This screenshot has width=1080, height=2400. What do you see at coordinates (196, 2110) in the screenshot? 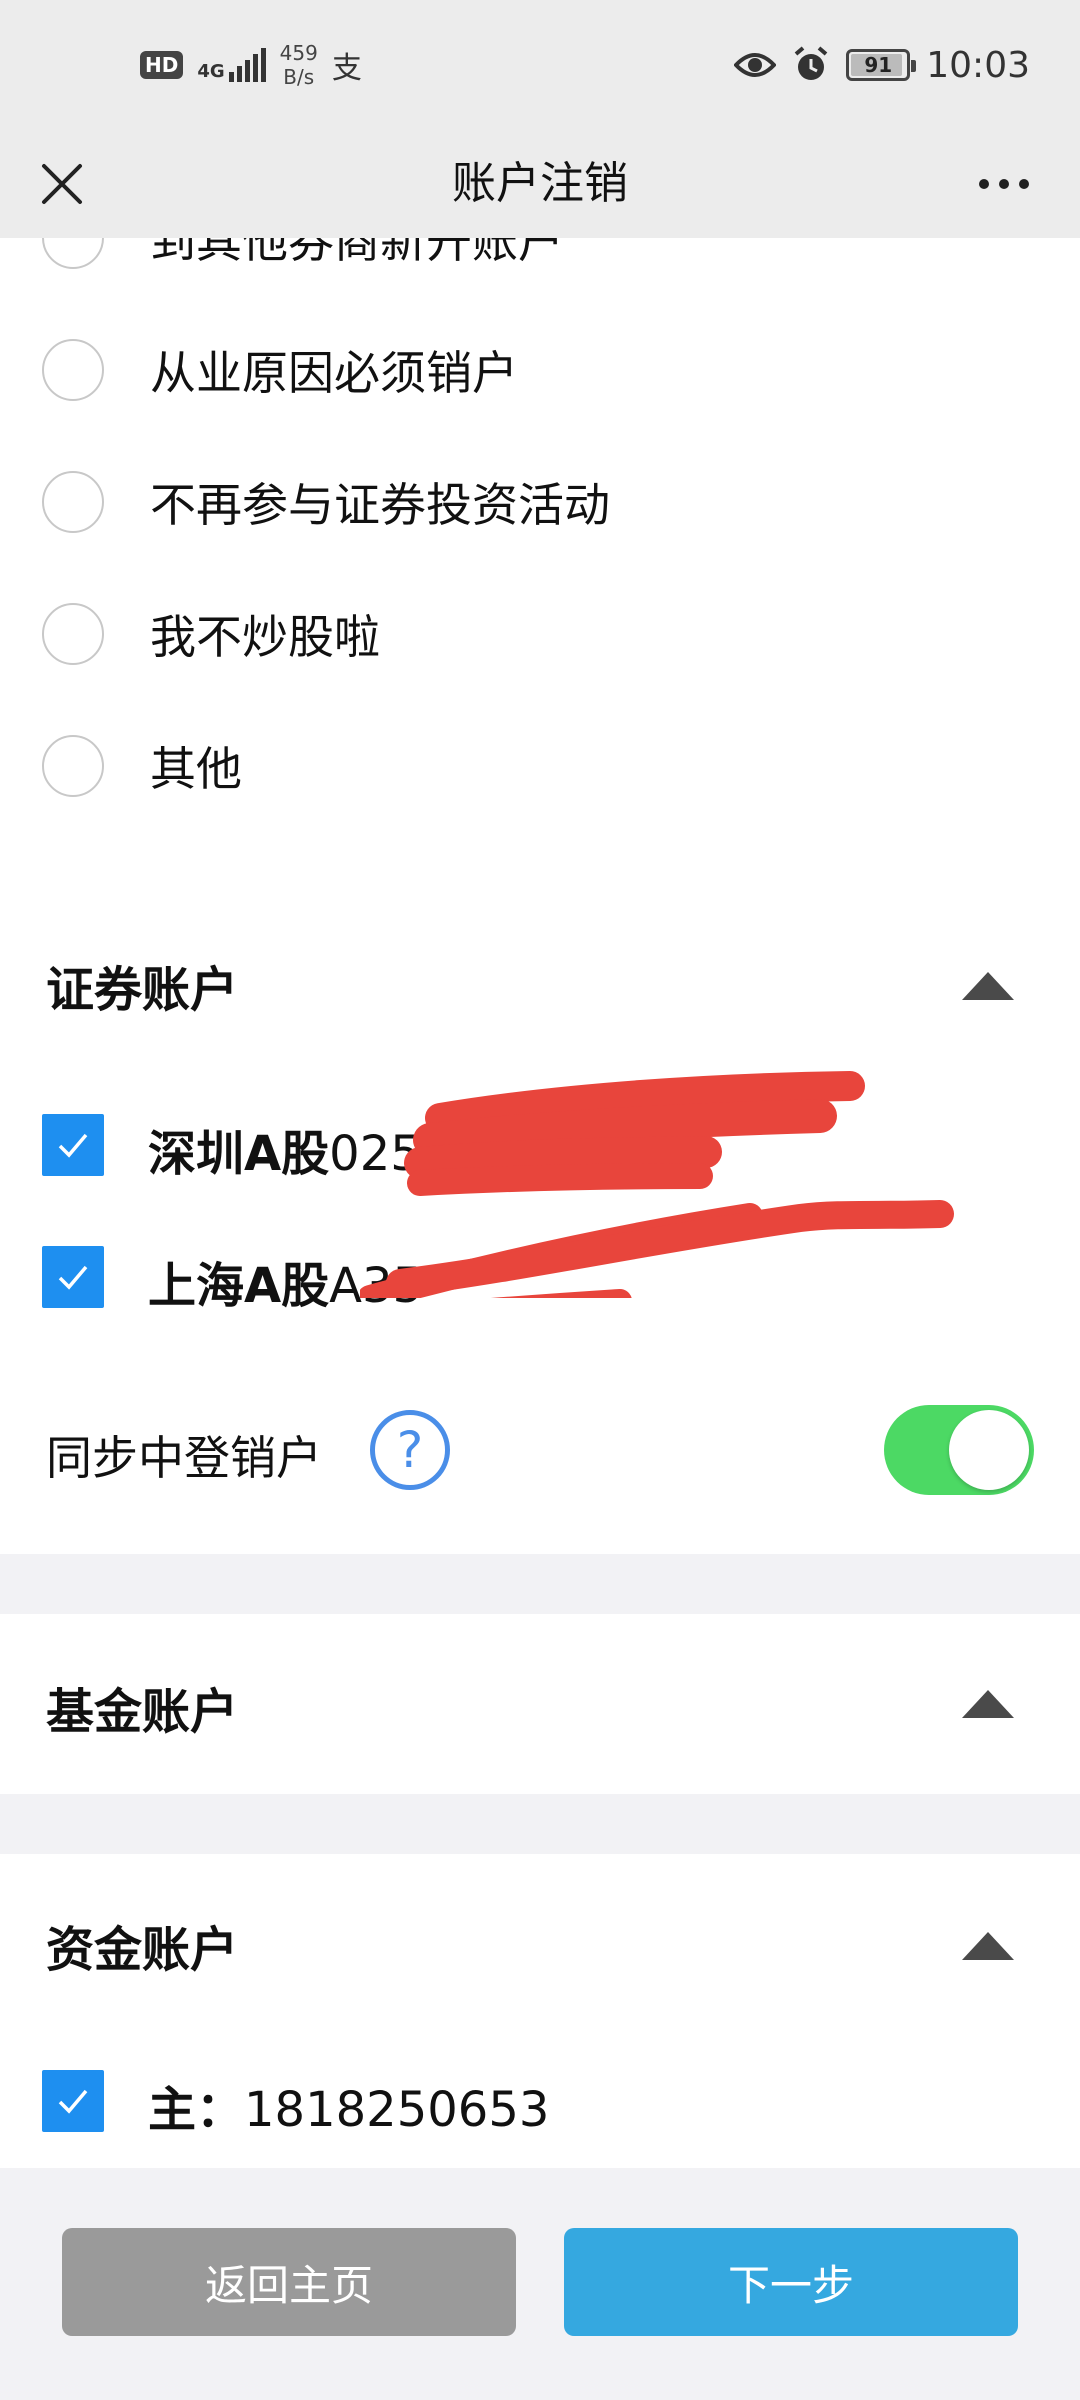
I see `main-prefix: 主：` at bounding box center [196, 2110].